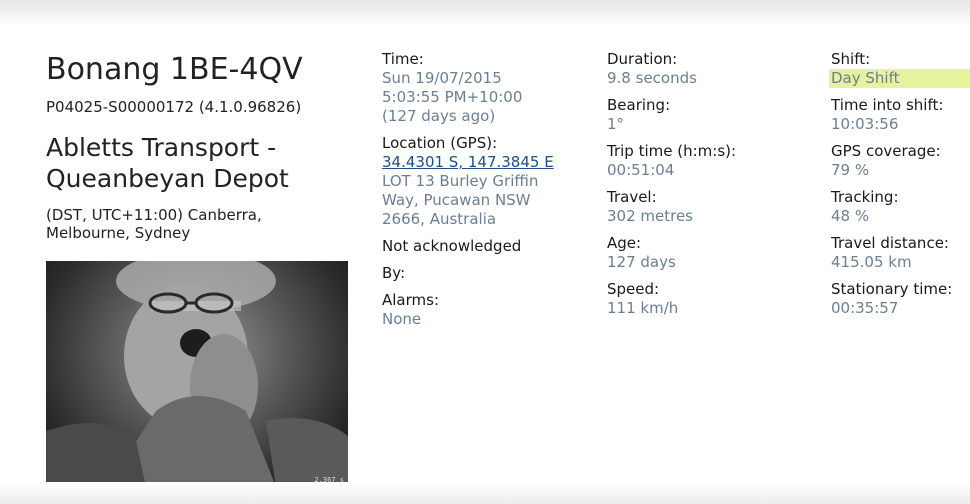  What do you see at coordinates (439, 219) in the screenshot?
I see `address-line-3: 2666, Australia` at bounding box center [439, 219].